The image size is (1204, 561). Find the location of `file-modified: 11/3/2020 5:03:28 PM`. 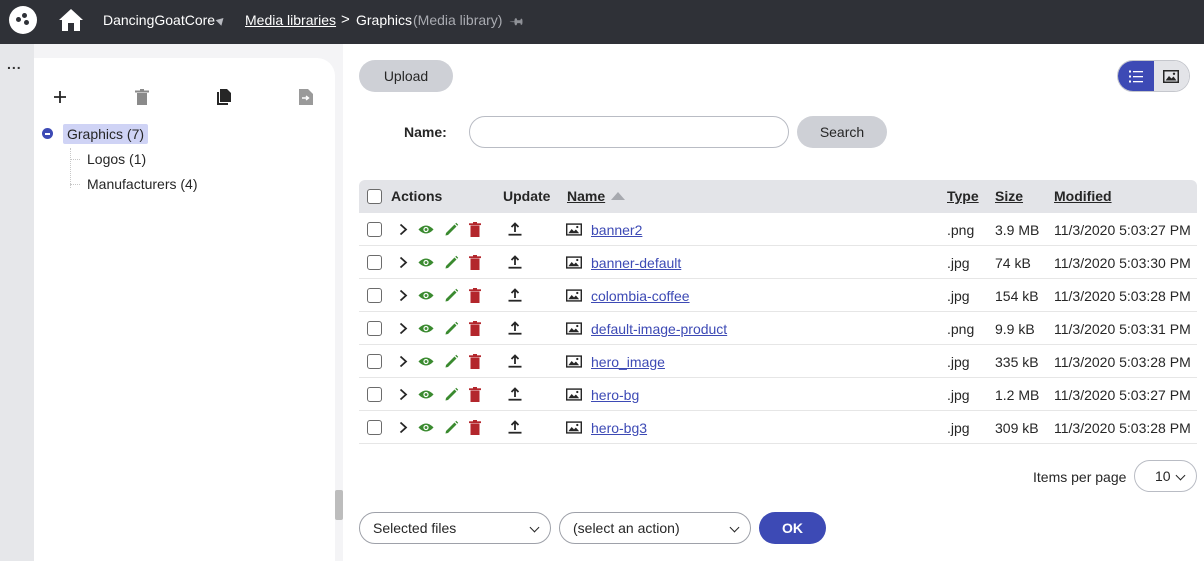

file-modified: 11/3/2020 5:03:28 PM is located at coordinates (1122, 428).